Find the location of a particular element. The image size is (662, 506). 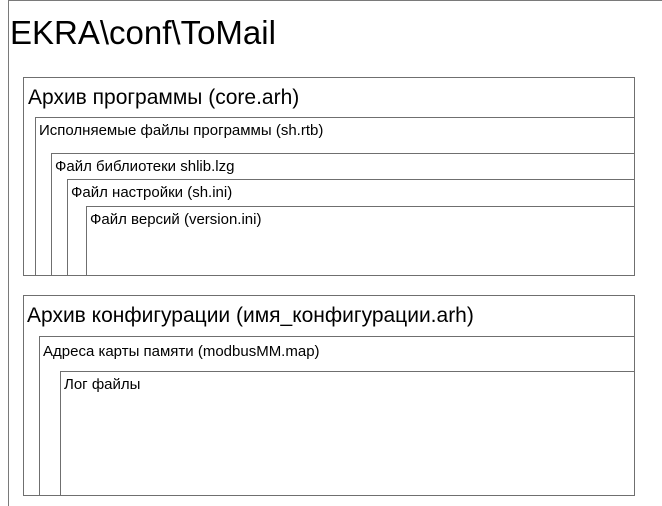

settings-label: Файл настройки (sh.ini) is located at coordinates (152, 192).